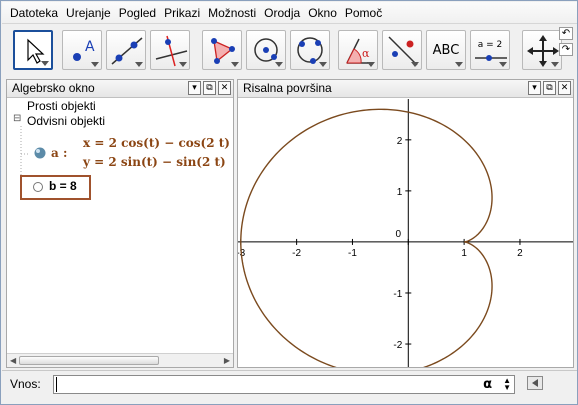 This screenshot has height=405, width=578. I want to click on y-tick-label: 2, so click(400, 141).